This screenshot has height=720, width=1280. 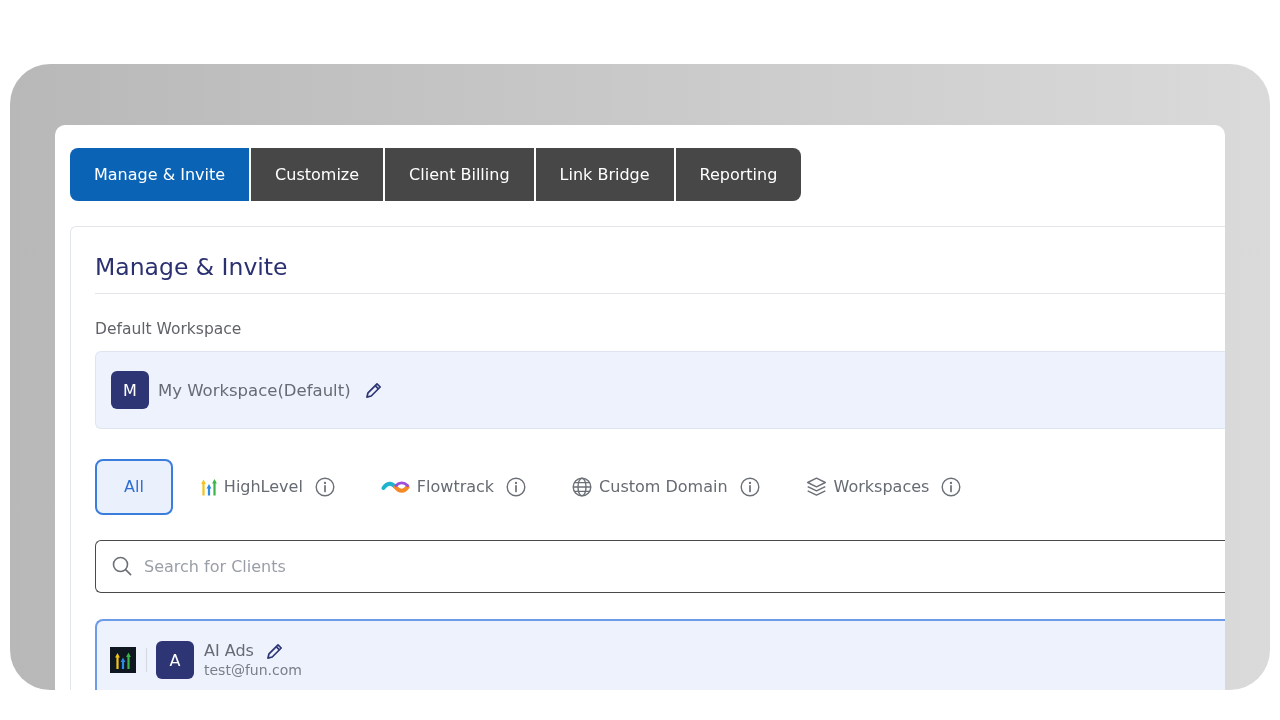 What do you see at coordinates (459, 174) in the screenshot?
I see `tab: Client Billing` at bounding box center [459, 174].